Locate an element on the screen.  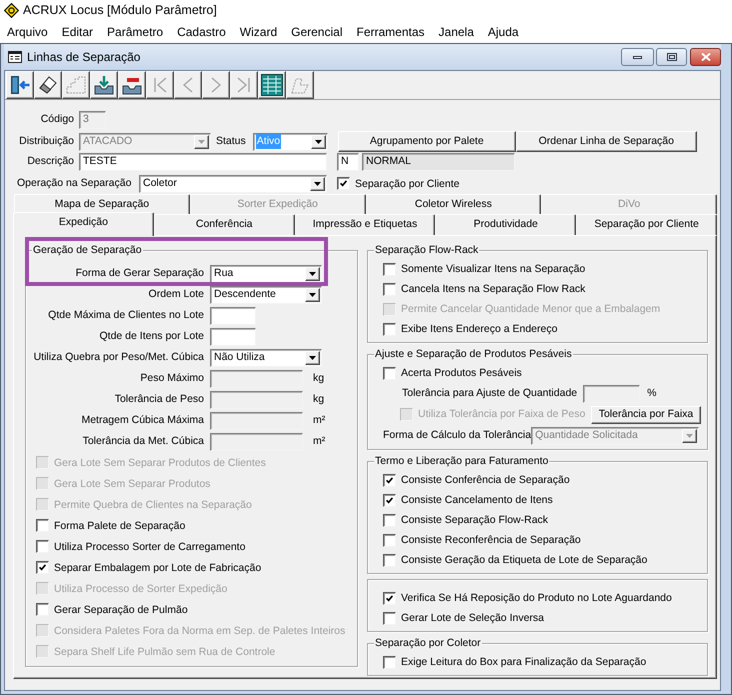
tab: Coletor Wireless is located at coordinates (454, 204).